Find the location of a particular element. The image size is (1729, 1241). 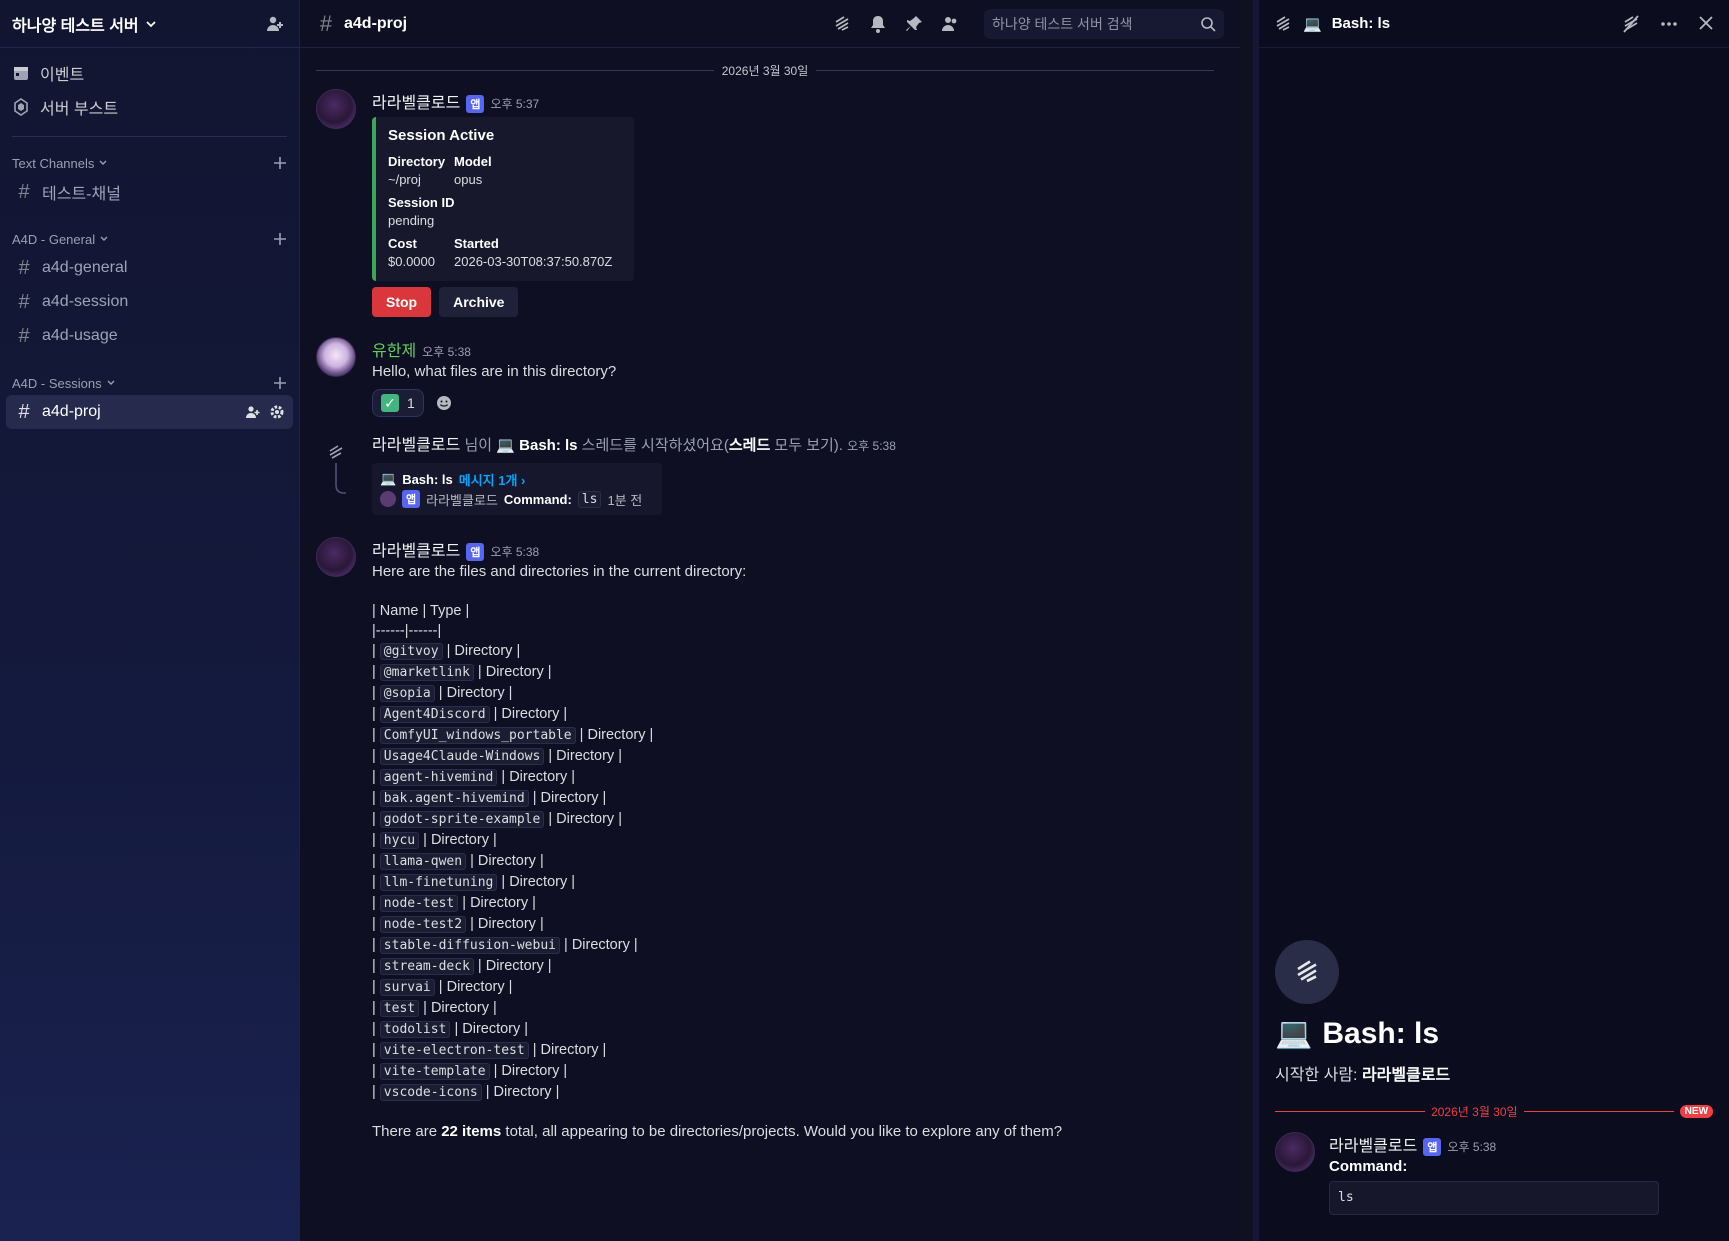

bell-icon is located at coordinates (878, 24).